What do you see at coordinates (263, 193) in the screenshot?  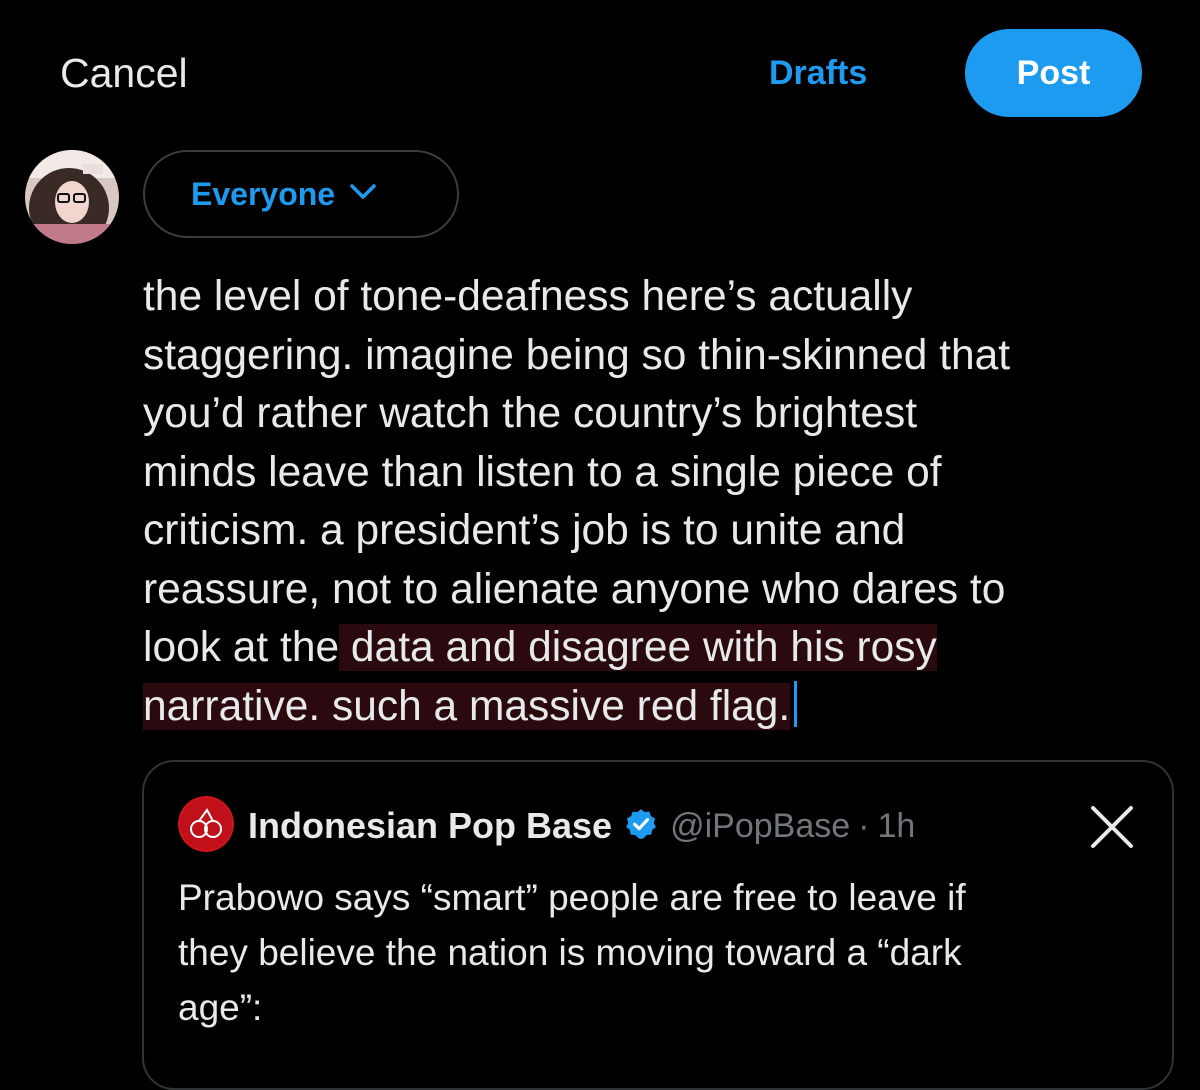 I see `audience-label: Everyone` at bounding box center [263, 193].